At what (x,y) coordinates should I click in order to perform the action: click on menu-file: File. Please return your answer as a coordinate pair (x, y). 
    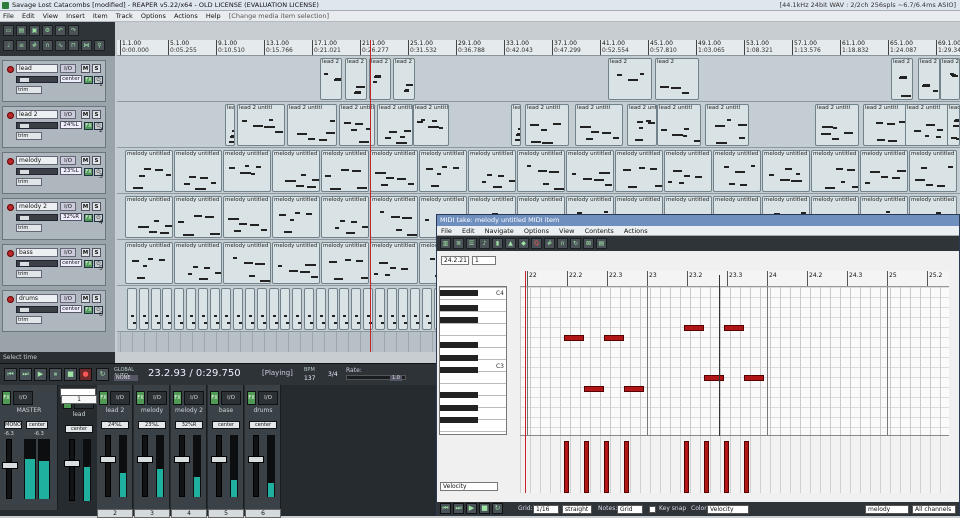
    Looking at the image, I should click on (8, 16).